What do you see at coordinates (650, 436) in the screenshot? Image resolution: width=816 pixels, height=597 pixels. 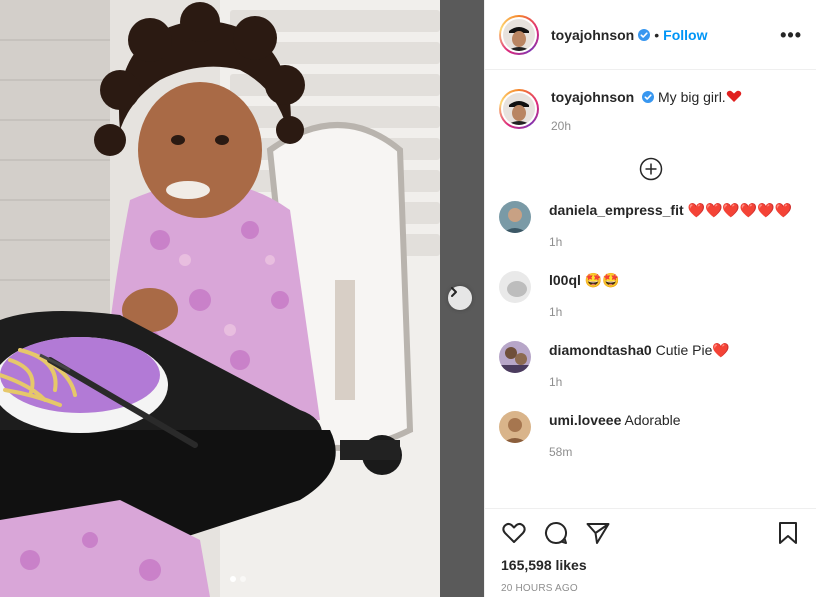 I see `comment-item: umi.loveee Adorable 58m` at bounding box center [650, 436].